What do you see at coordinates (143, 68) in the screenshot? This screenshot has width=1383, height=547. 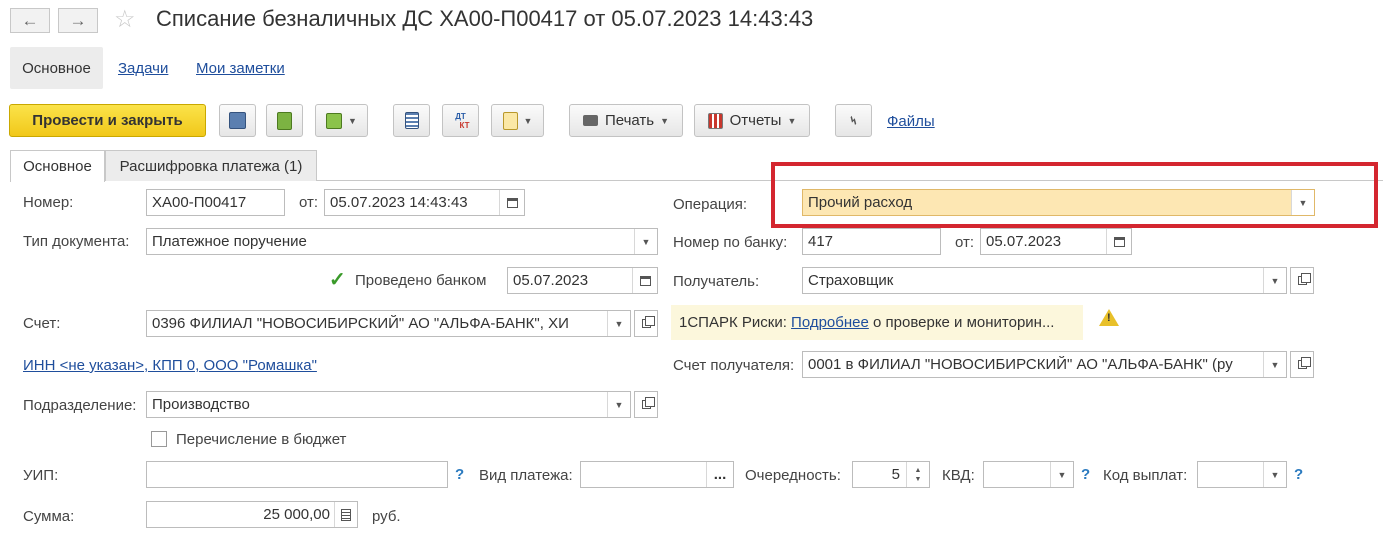 I see `section-tasks: Задачи` at bounding box center [143, 68].